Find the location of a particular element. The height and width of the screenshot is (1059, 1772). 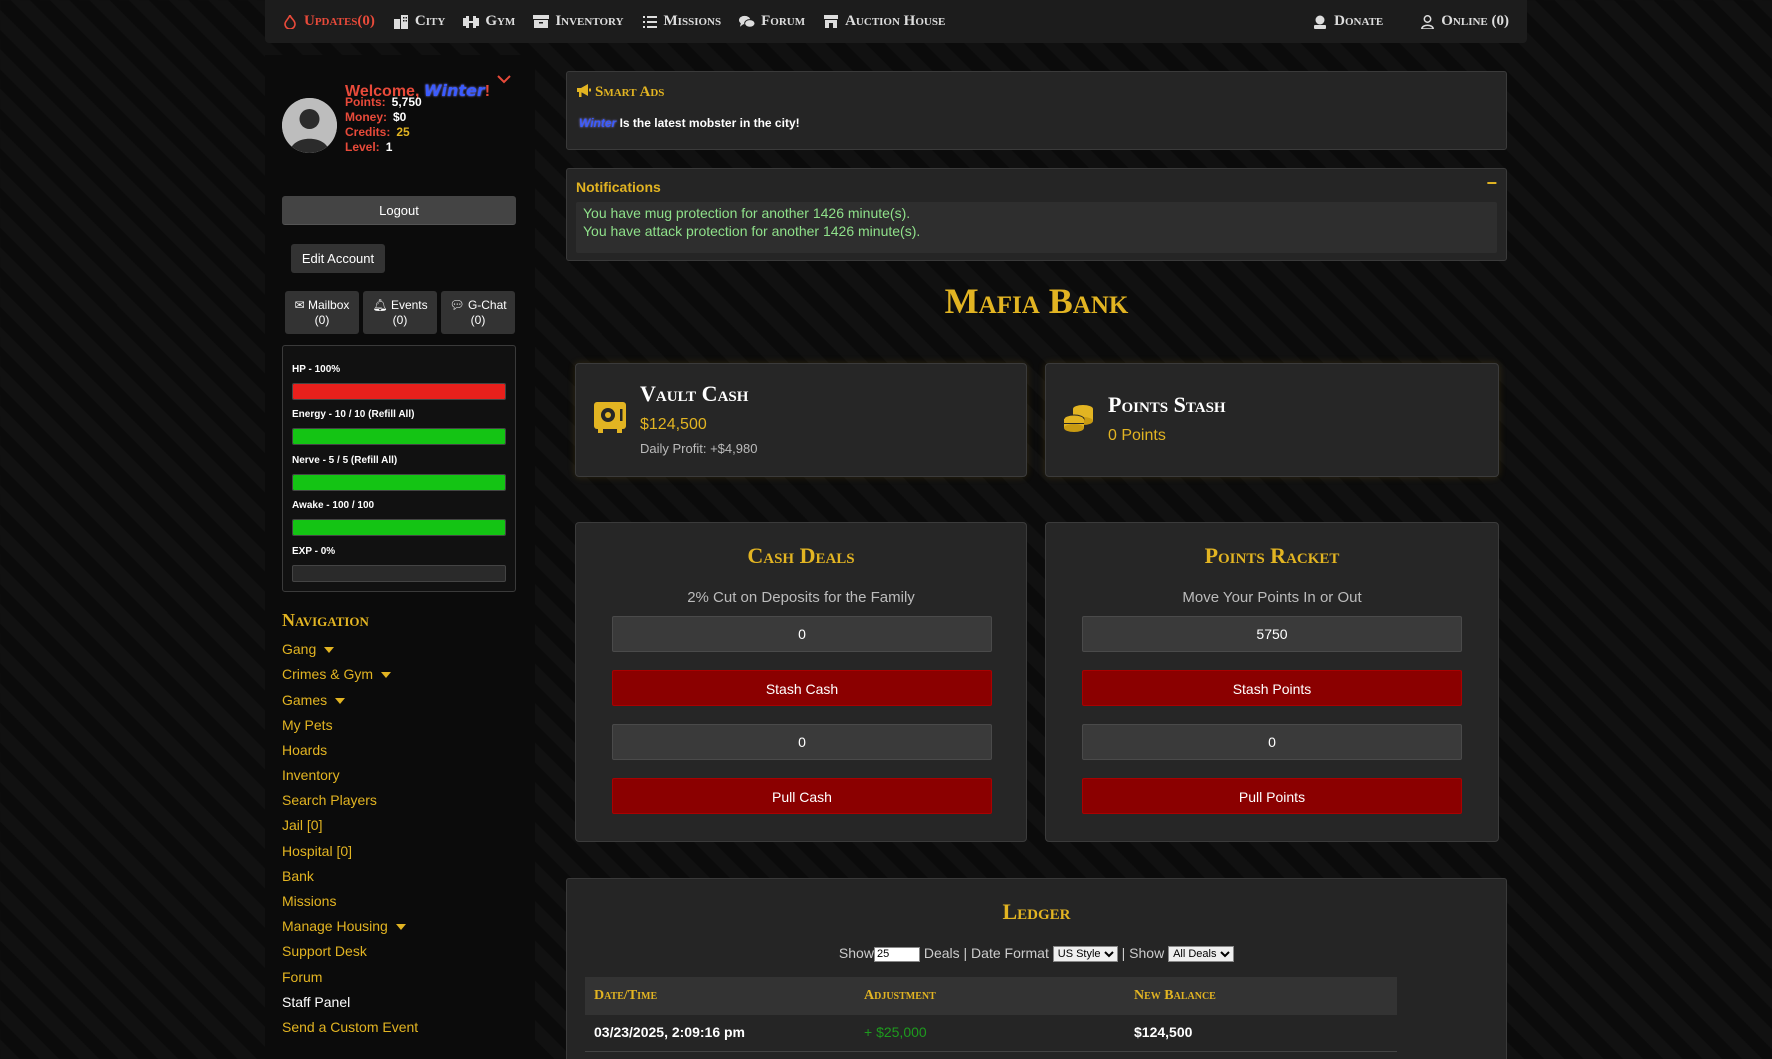

nav-link-manage-housing: Manage Housing is located at coordinates (344, 926).